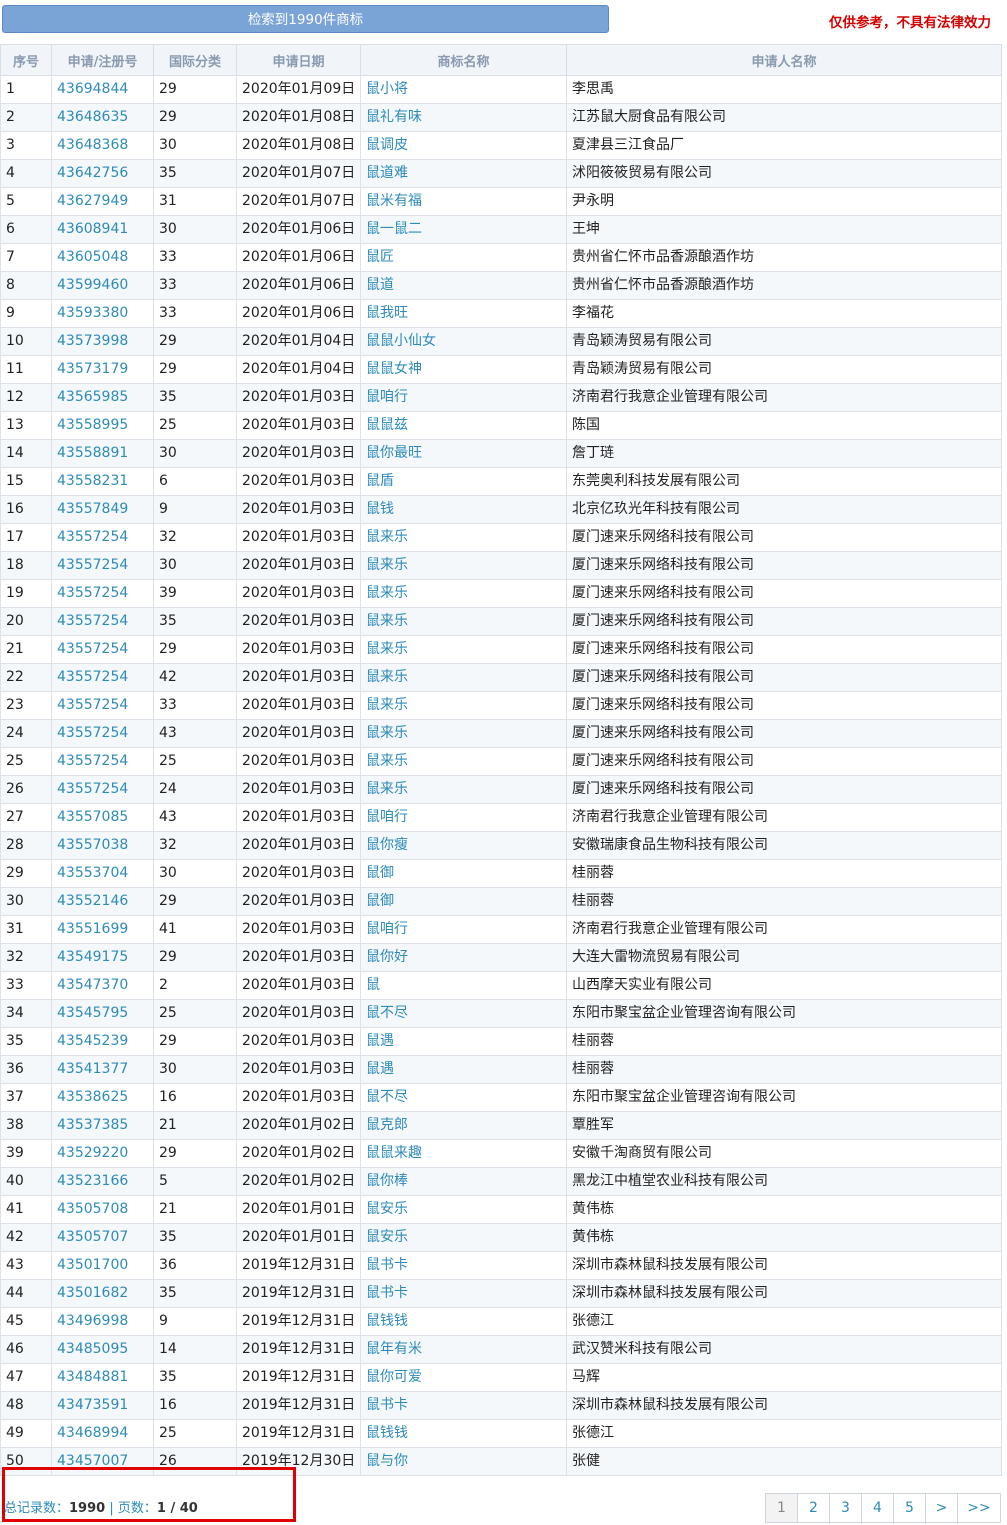 This screenshot has height=1525, width=1007. Describe the element at coordinates (102, 145) in the screenshot. I see `reg-no-link: 43648368` at that location.